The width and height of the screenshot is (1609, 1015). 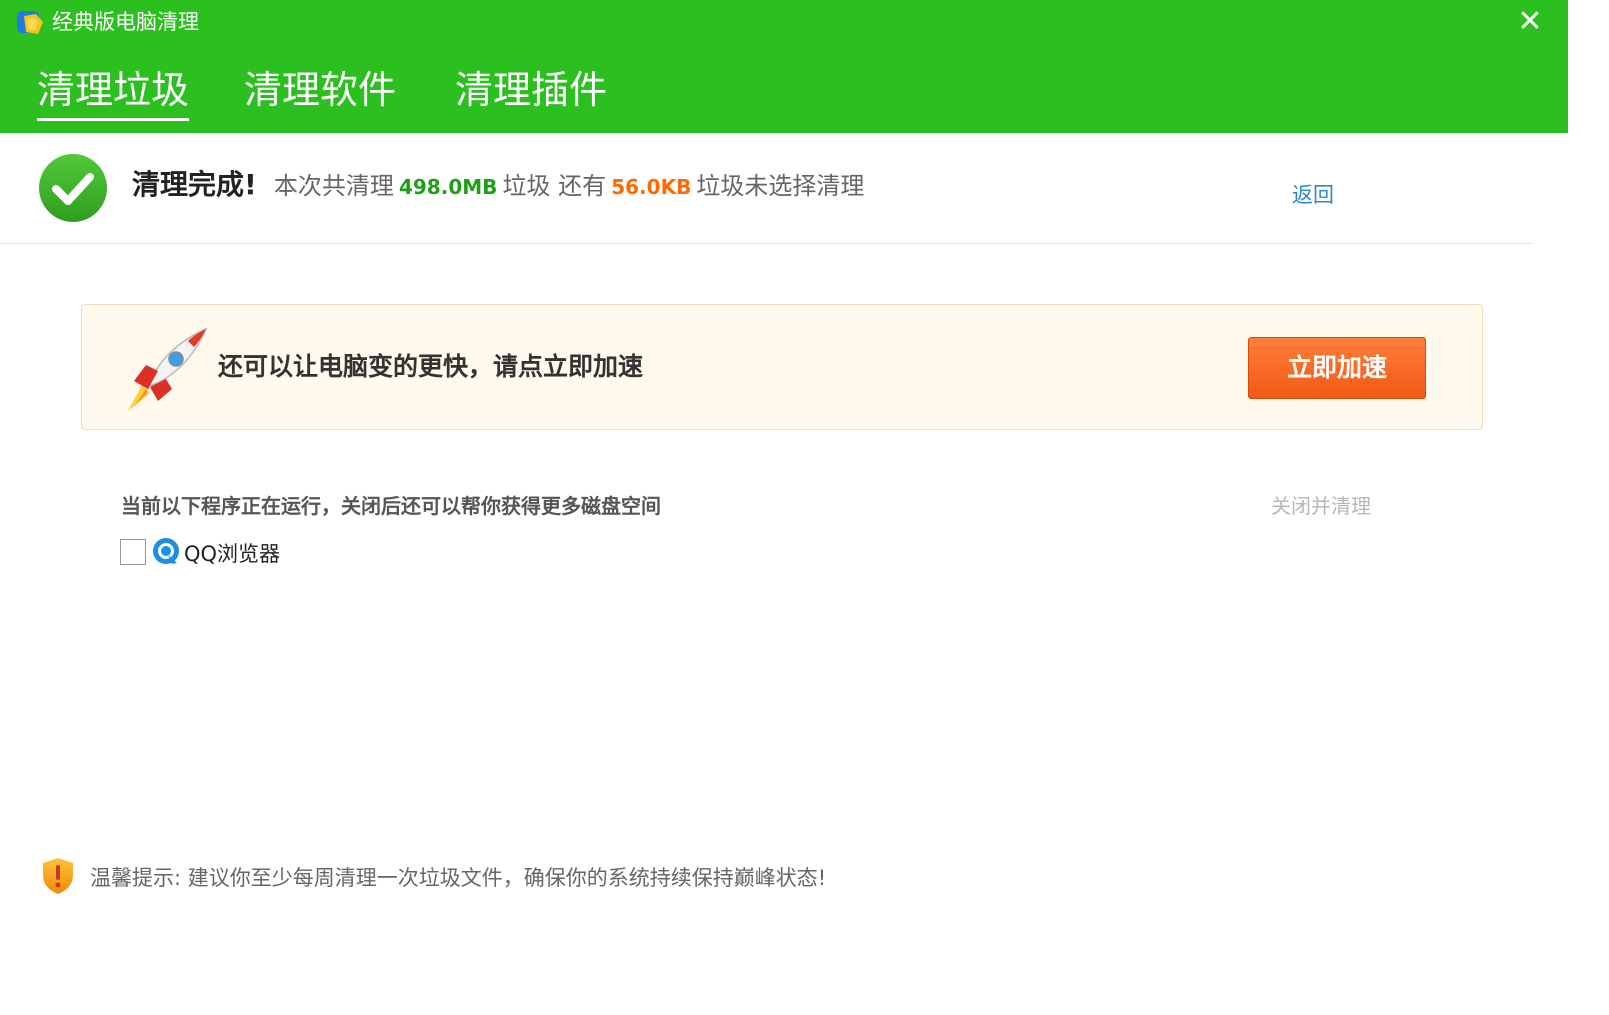 What do you see at coordinates (30, 22) in the screenshot?
I see `broom-app-icon` at bounding box center [30, 22].